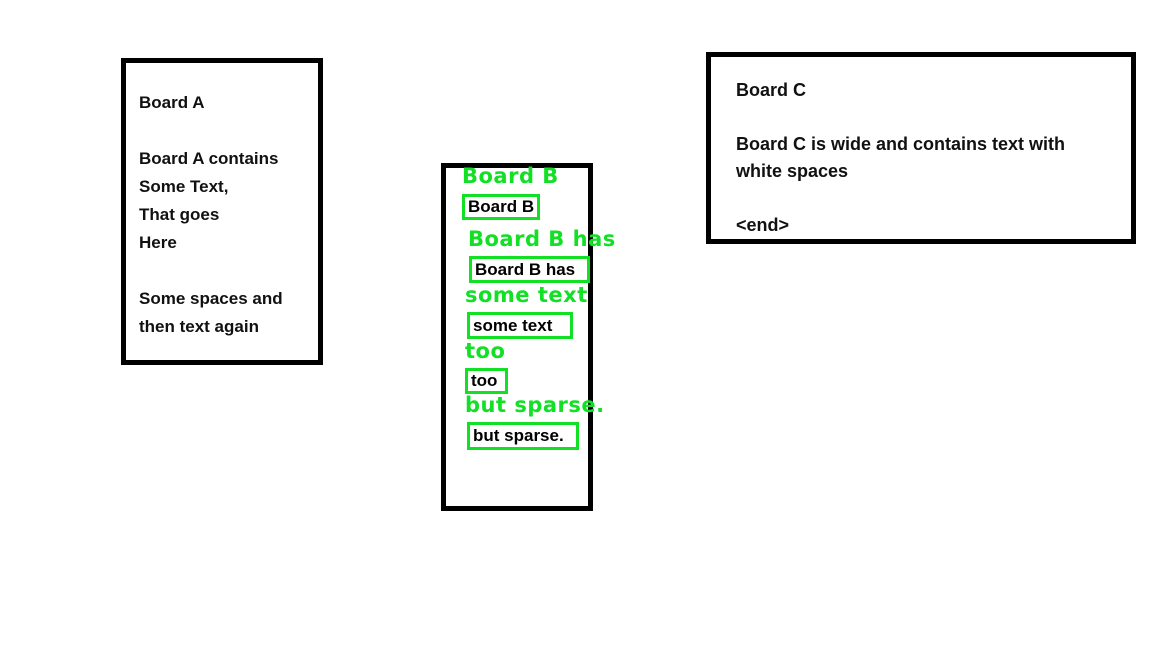 This screenshot has height=648, width=1152. I want to click on ocr-transcription-chip: Board B has, so click(529, 269).